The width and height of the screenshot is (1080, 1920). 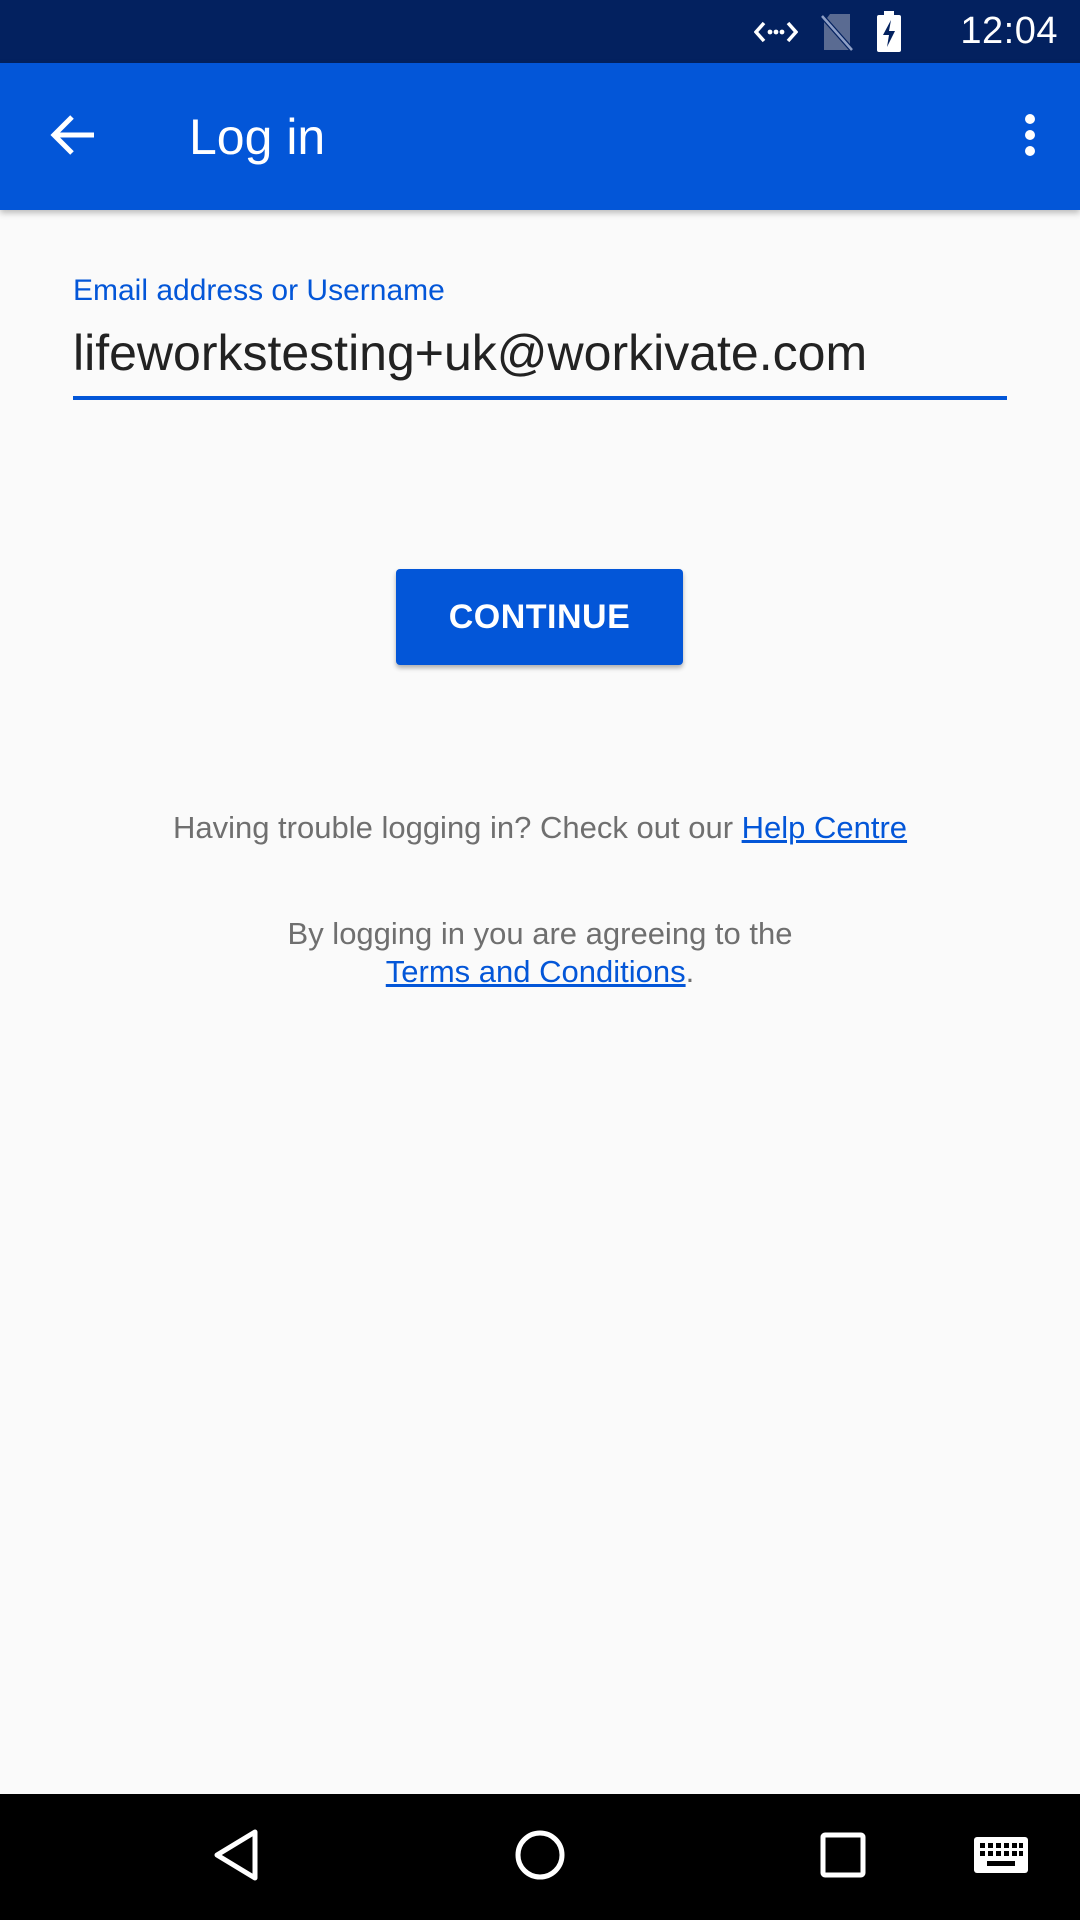 I want to click on overflow-menu-button, so click(x=1030, y=137).